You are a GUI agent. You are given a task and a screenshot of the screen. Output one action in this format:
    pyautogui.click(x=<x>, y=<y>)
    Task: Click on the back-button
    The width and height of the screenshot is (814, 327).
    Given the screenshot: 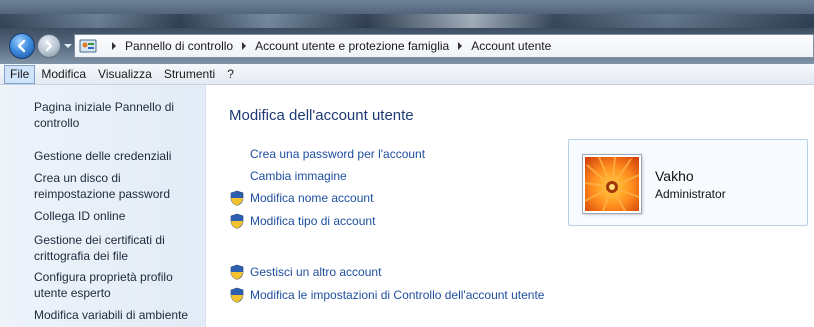 What is the action you would take?
    pyautogui.click(x=22, y=46)
    